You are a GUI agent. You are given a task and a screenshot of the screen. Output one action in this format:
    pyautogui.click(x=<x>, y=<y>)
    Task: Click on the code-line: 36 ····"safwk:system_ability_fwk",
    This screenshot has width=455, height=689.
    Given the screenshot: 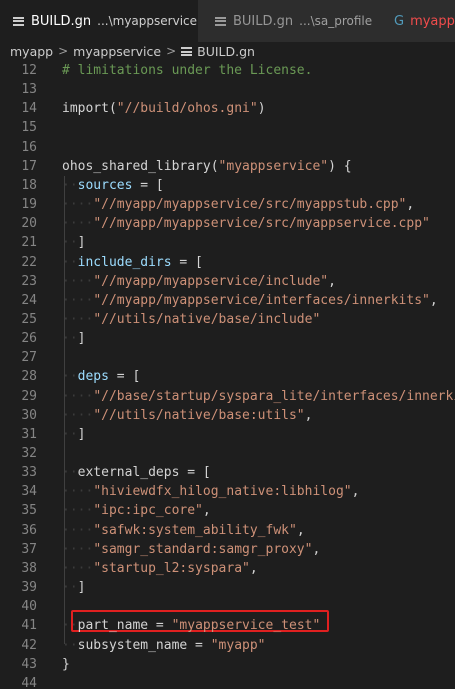 What is the action you would take?
    pyautogui.click(x=227, y=530)
    